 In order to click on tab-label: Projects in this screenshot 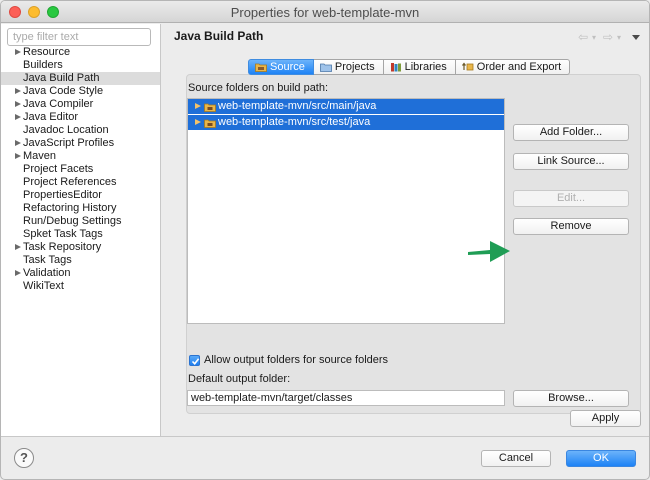, I will do `click(354, 66)`.